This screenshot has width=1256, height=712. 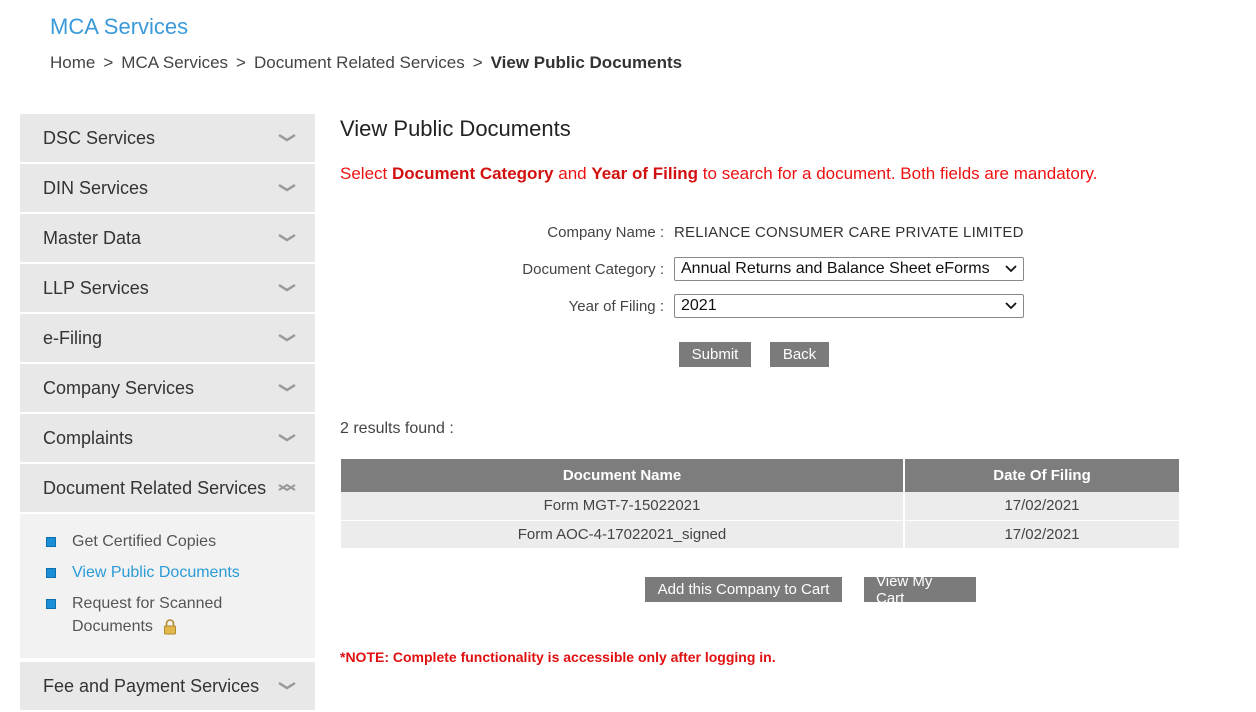 I want to click on chevron-up-icon, so click(x=287, y=487).